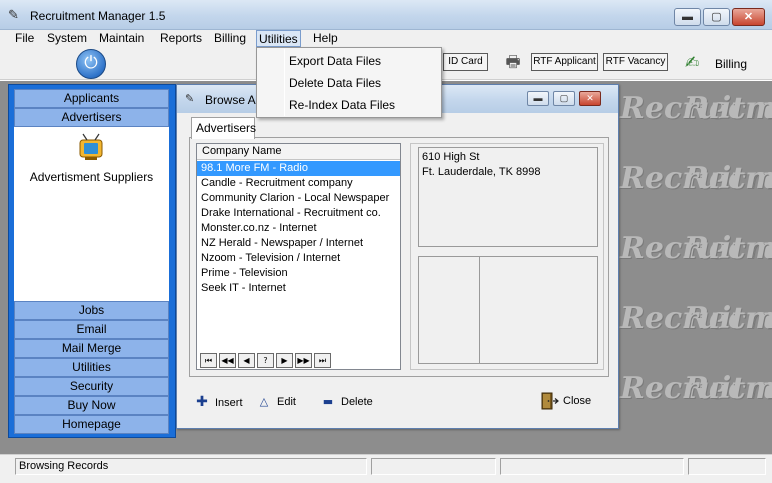  I want to click on triangle-icon: △, so click(264, 401).